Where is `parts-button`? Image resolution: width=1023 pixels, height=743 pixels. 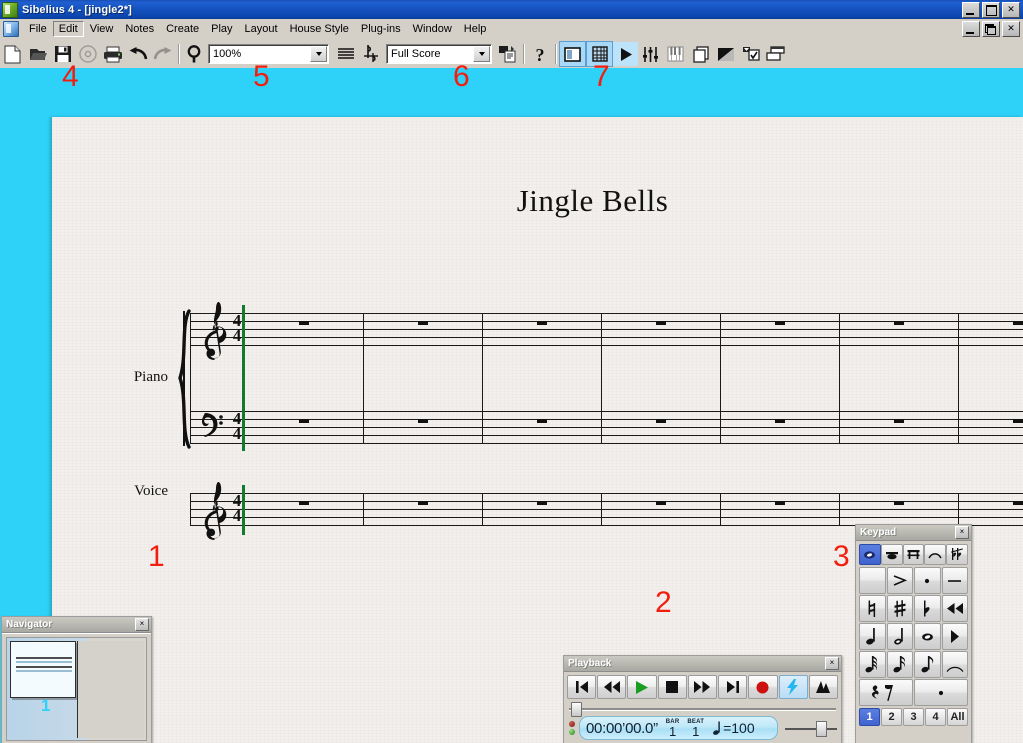 parts-button is located at coordinates (507, 54).